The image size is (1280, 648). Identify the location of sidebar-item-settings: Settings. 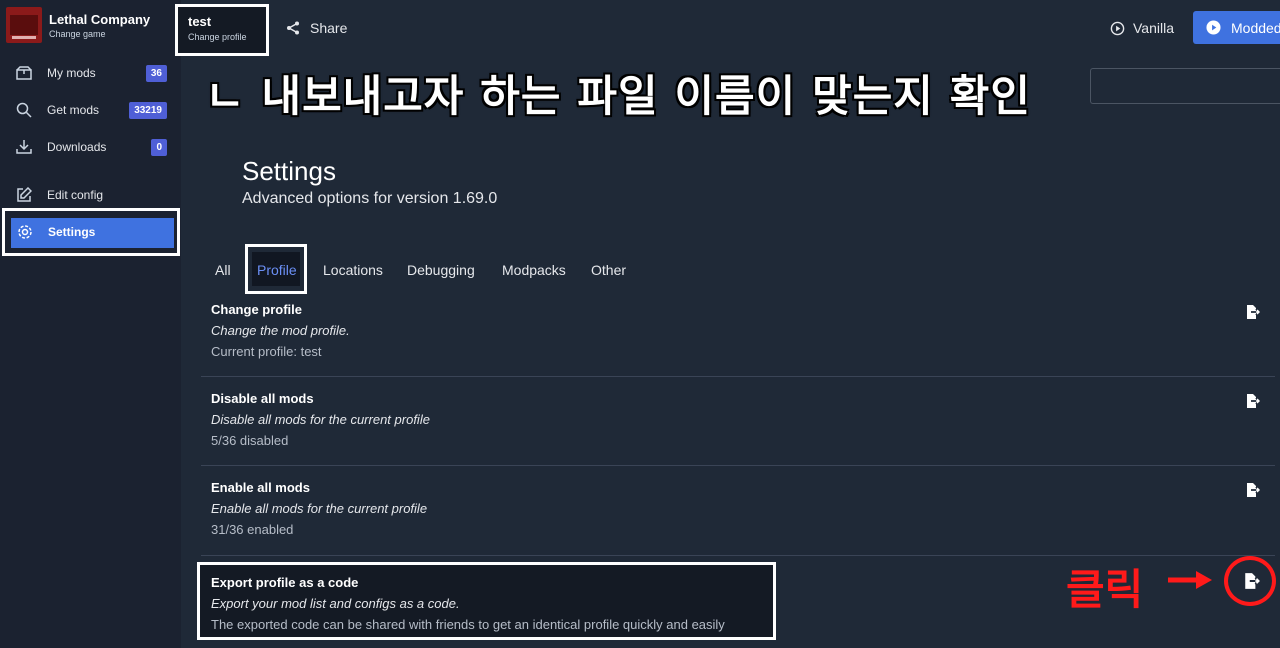
(91, 232).